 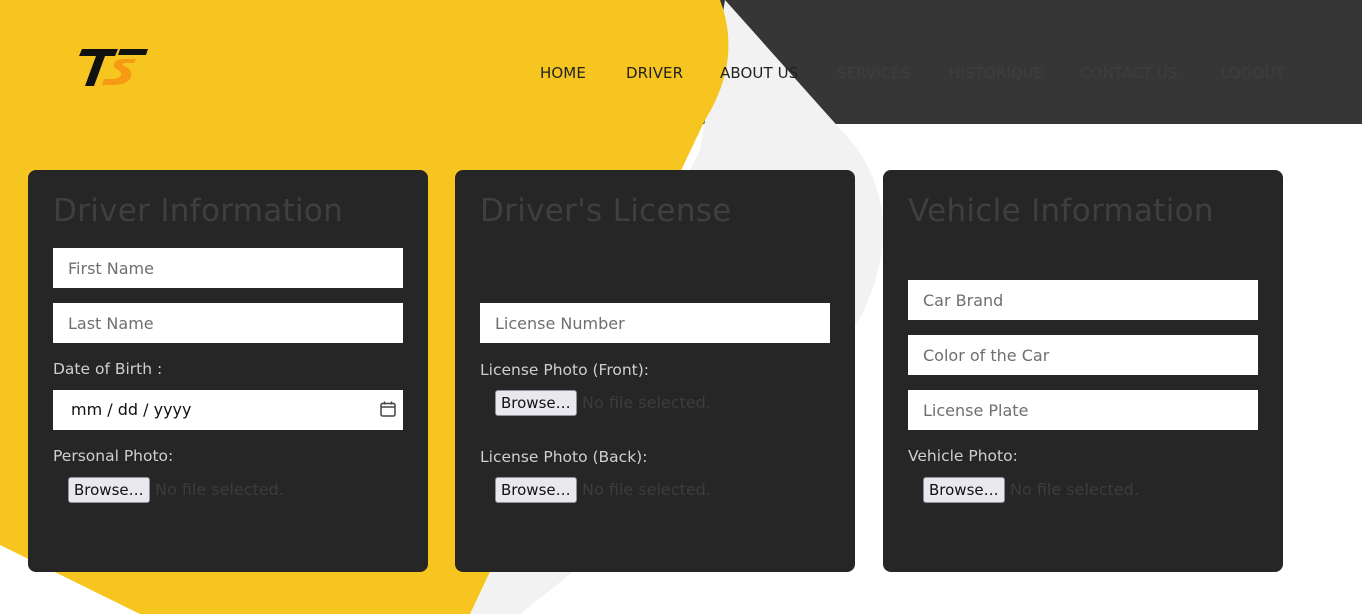 I want to click on last-name-input, so click(x=228, y=323).